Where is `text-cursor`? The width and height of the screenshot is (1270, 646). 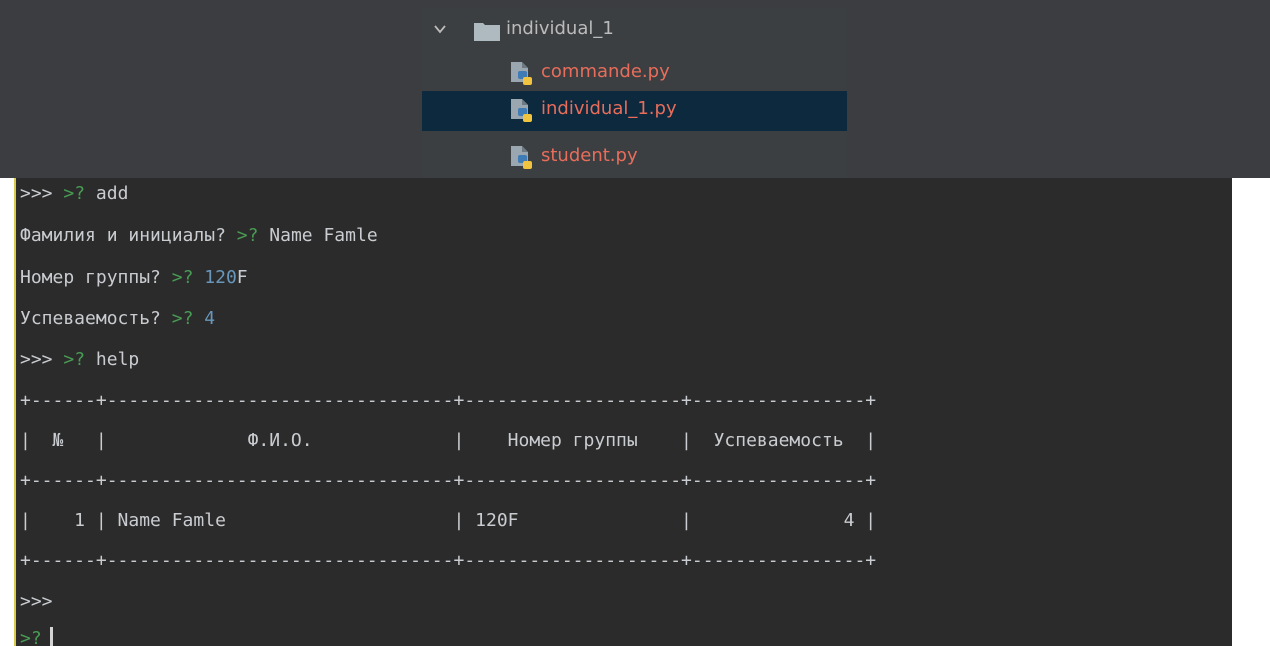
text-cursor is located at coordinates (51, 636).